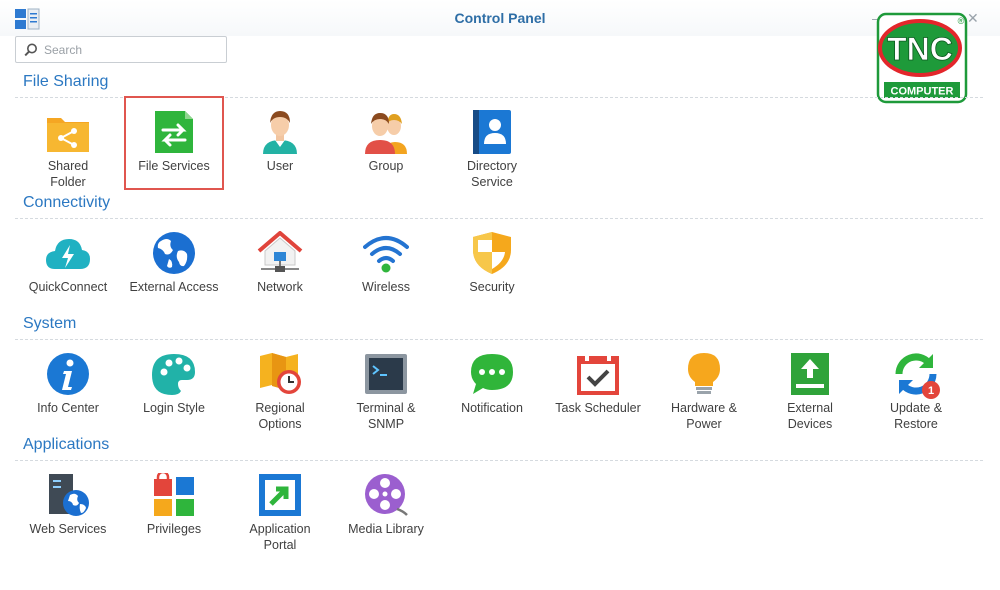 This screenshot has width=1000, height=590. What do you see at coordinates (386, 495) in the screenshot?
I see `film-reel-icon` at bounding box center [386, 495].